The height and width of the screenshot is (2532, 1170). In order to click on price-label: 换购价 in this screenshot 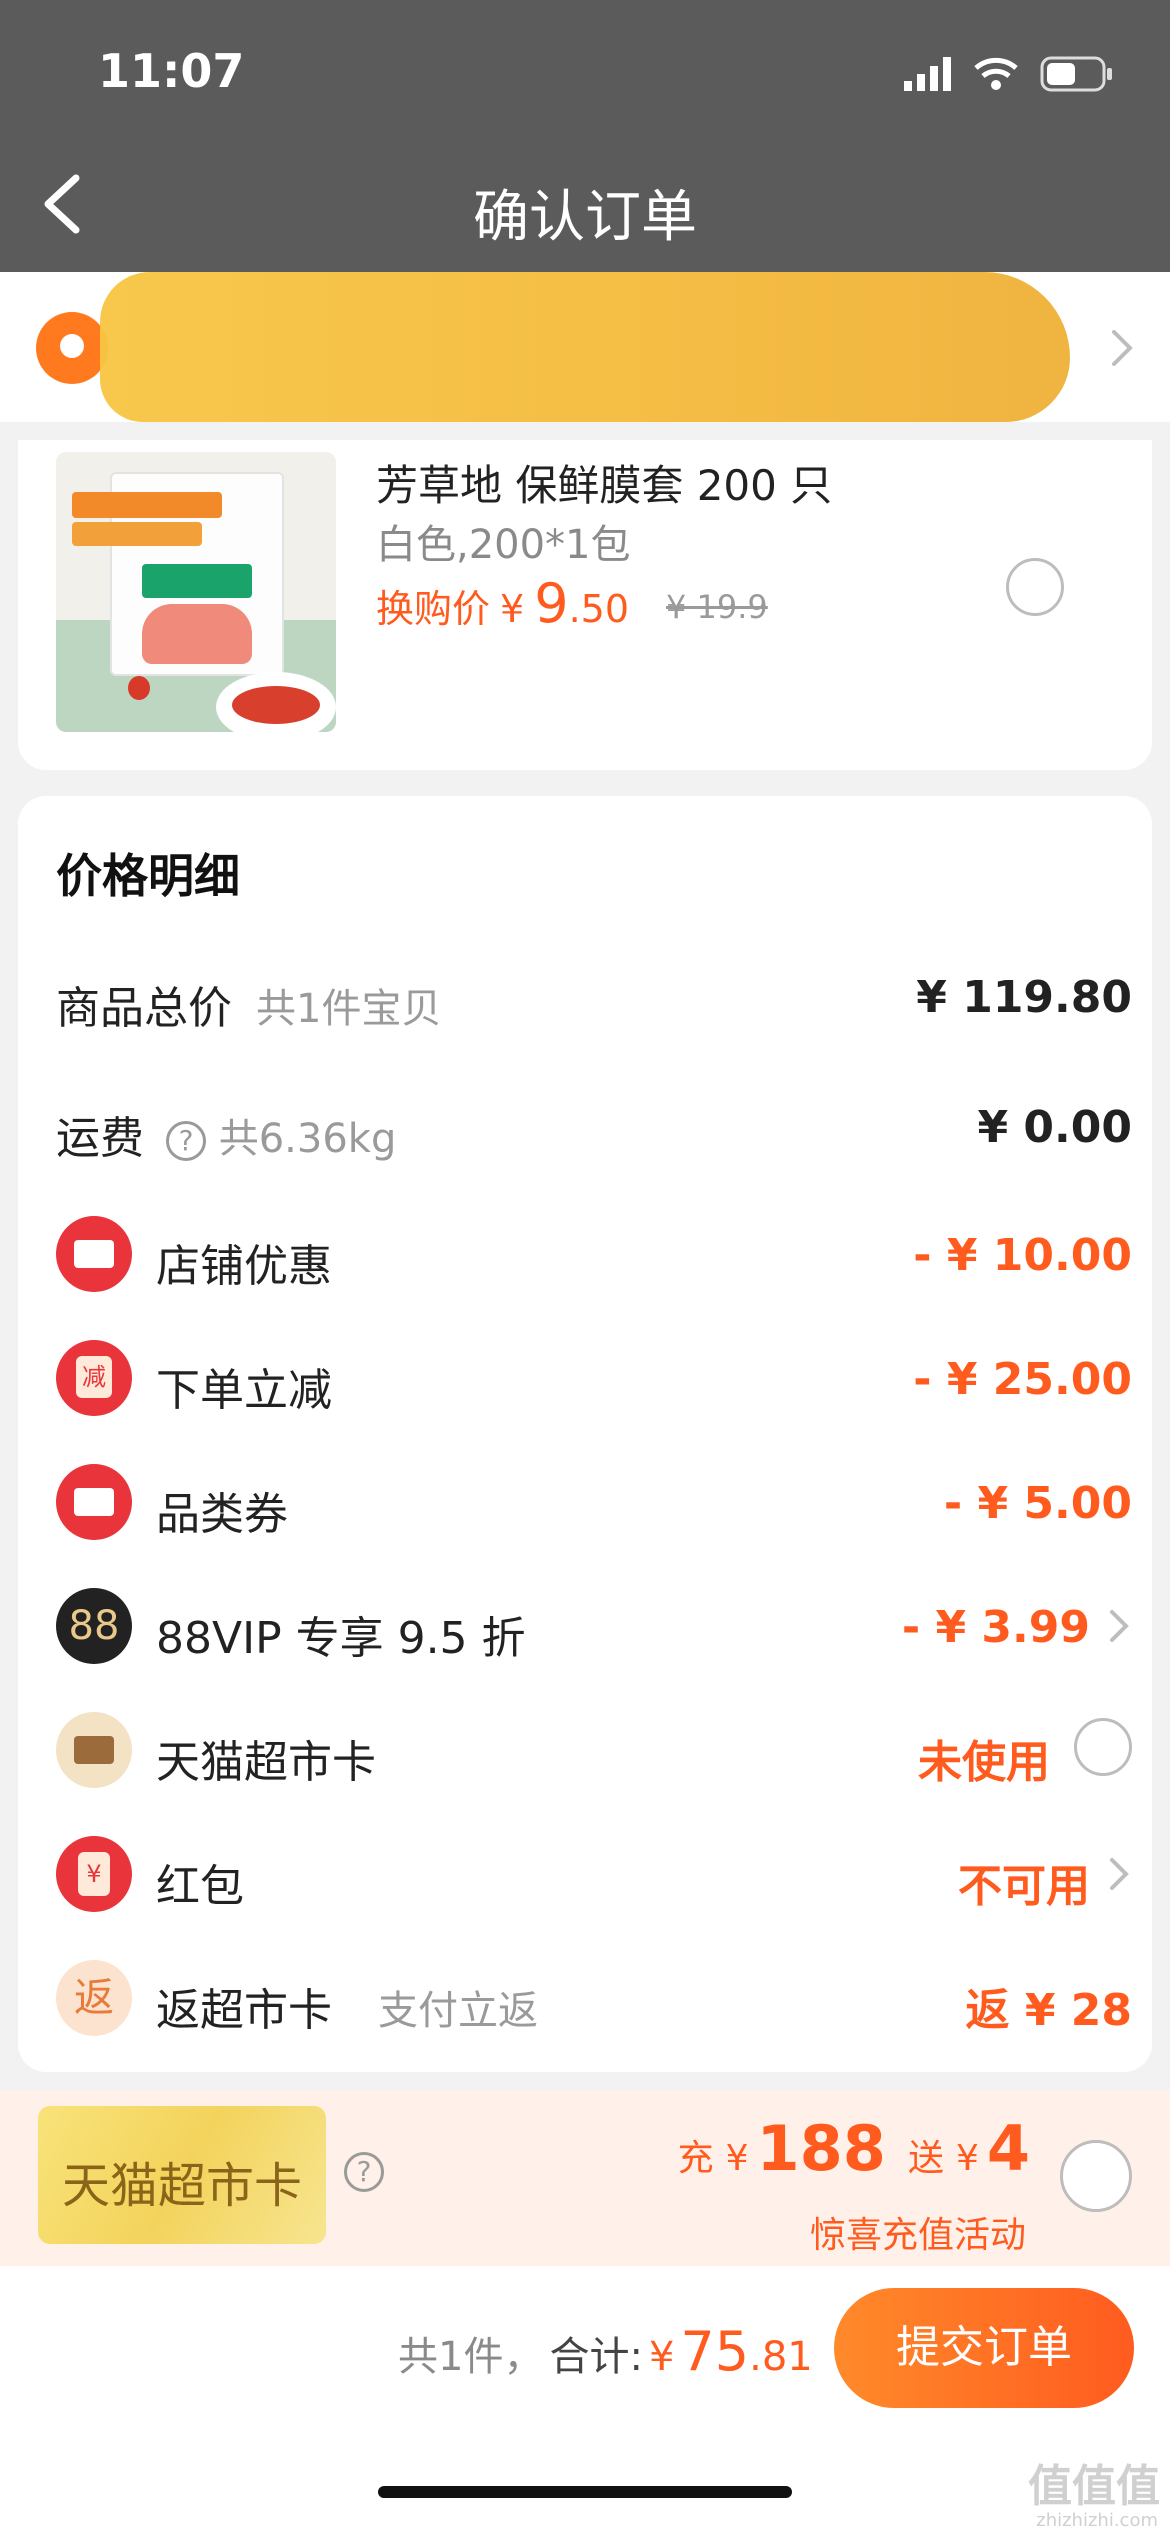, I will do `click(433, 609)`.